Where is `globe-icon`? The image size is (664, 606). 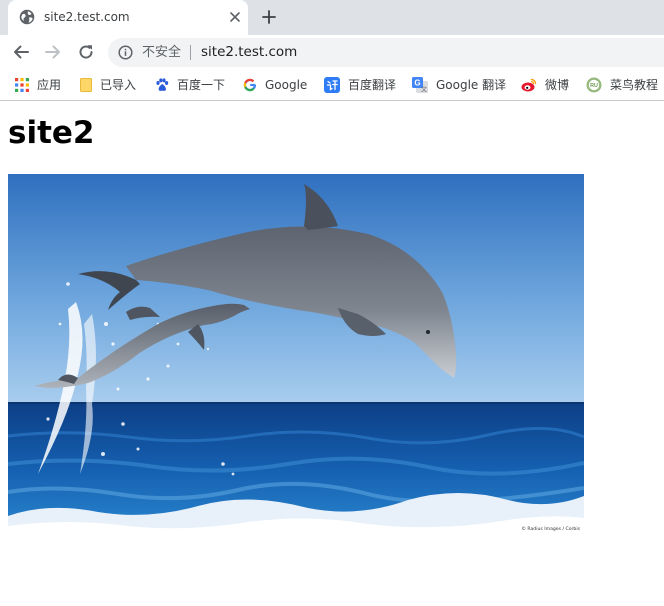
globe-icon is located at coordinates (27, 17).